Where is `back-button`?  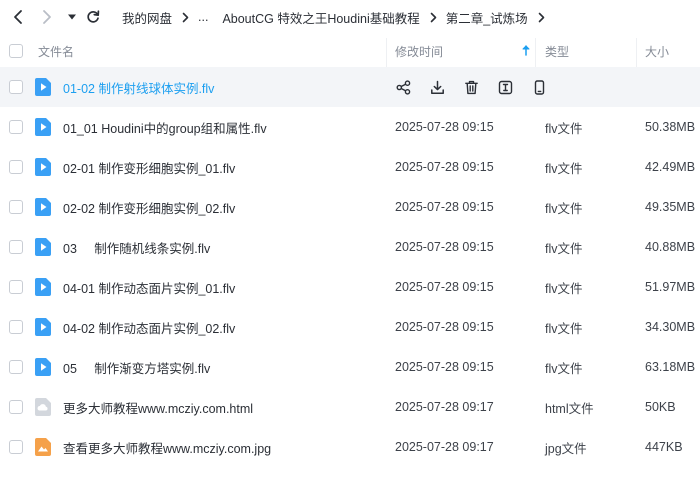 back-button is located at coordinates (18, 17).